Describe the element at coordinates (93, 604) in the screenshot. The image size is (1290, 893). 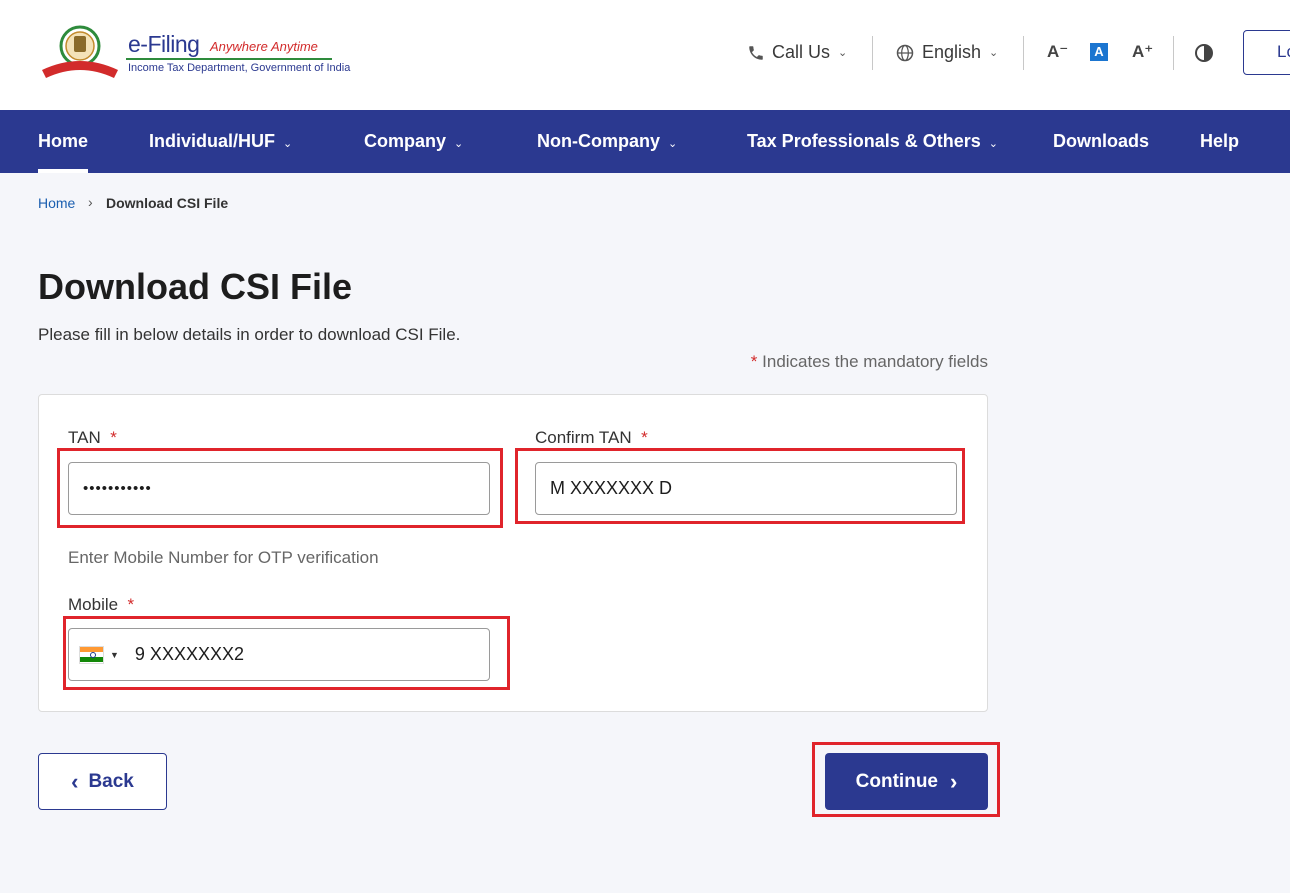
I see `mobile-label-text: Mobile` at that location.